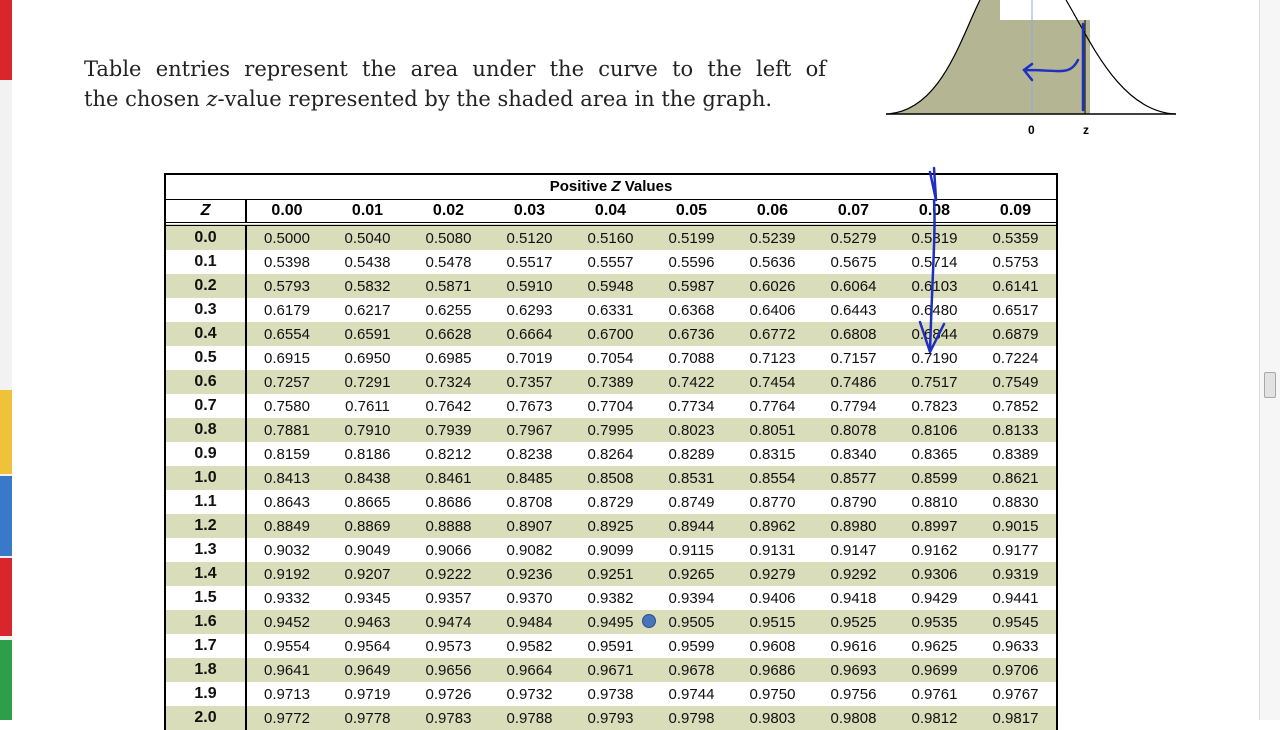  I want to click on probability-cell: 0.9767, so click(1015, 694).